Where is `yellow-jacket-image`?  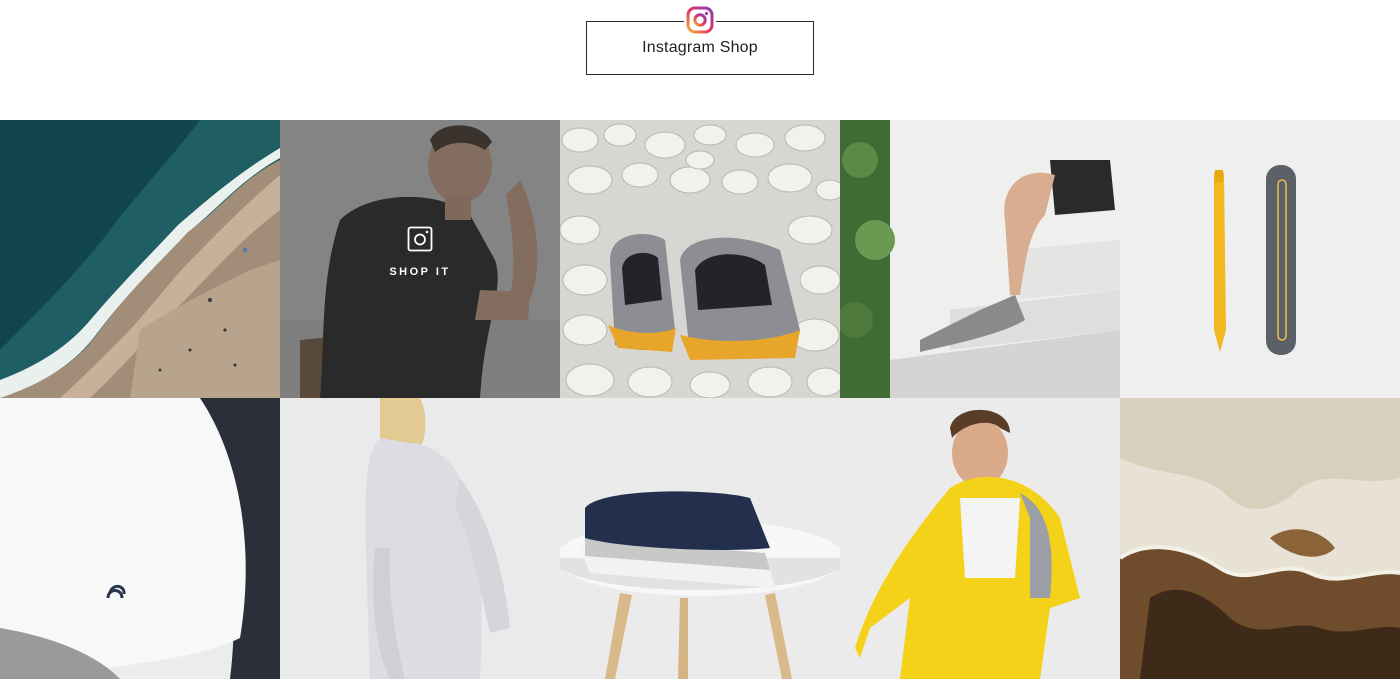
yellow-jacket-image is located at coordinates (980, 538).